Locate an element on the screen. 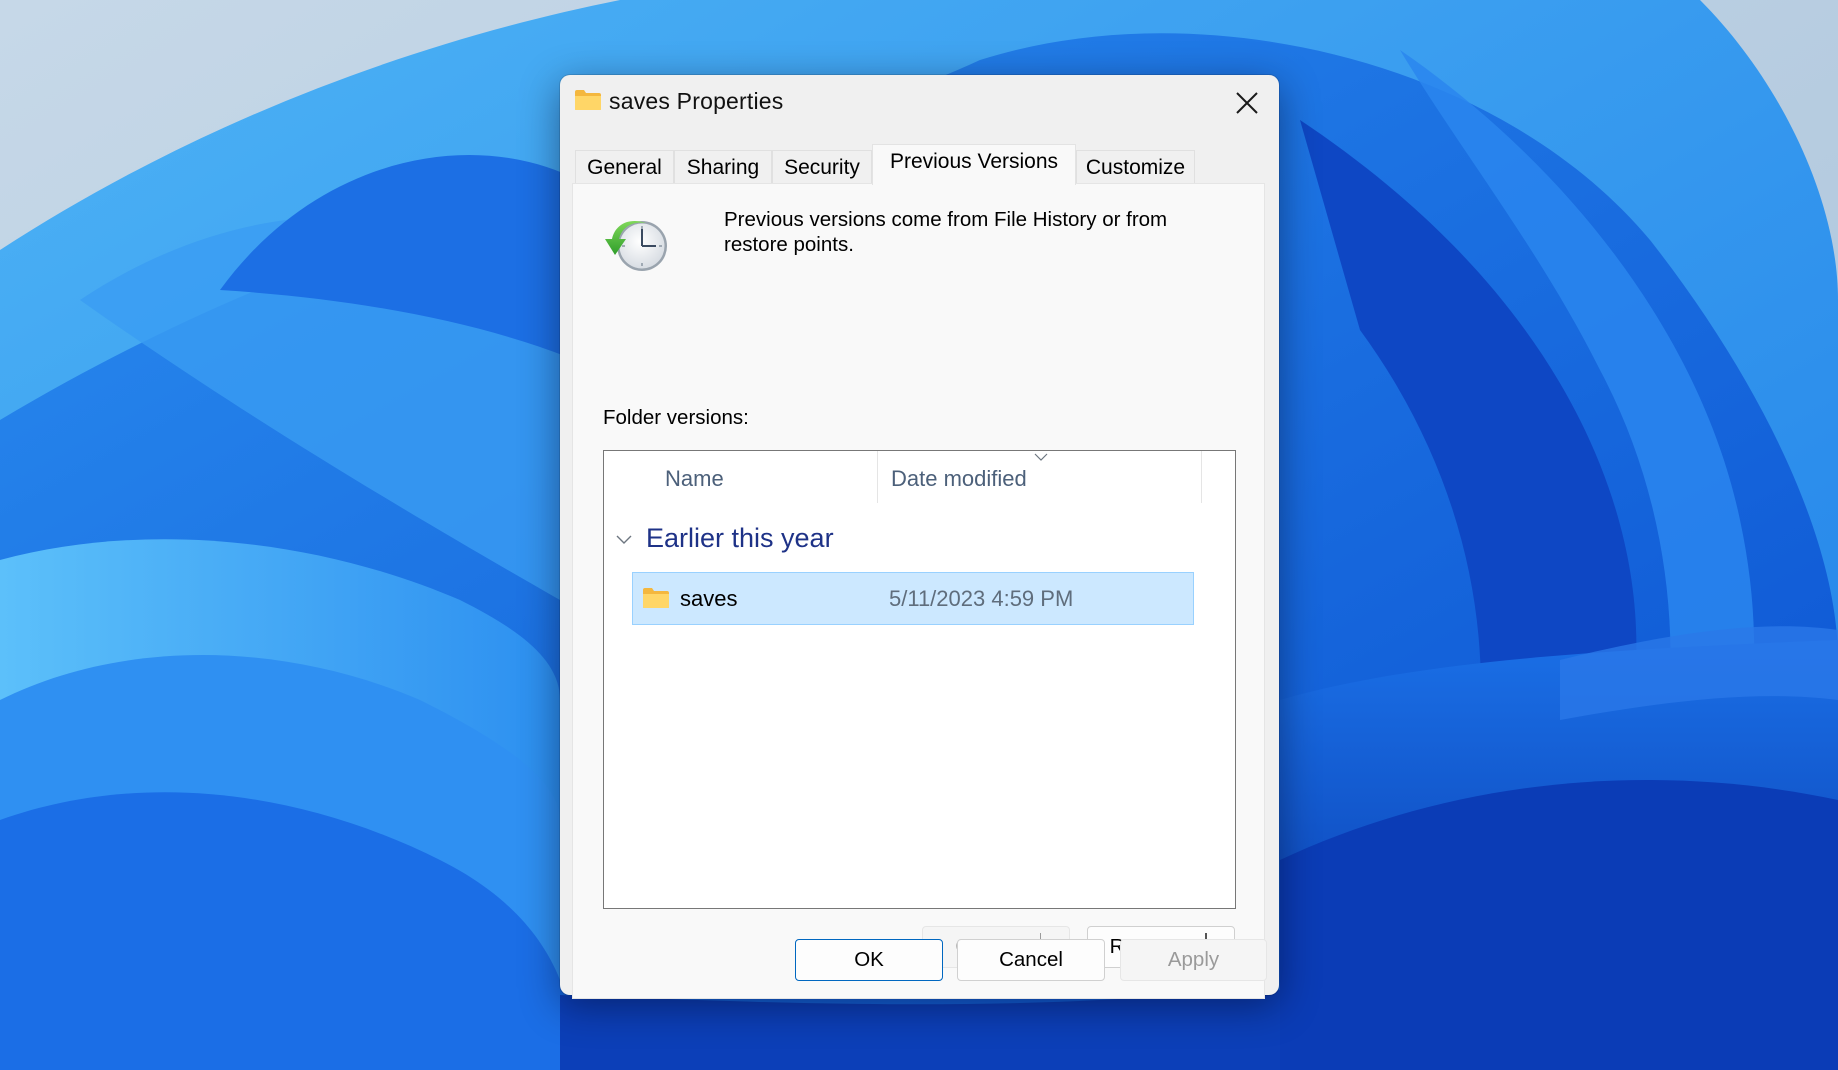 The image size is (1838, 1070). column-header-date-modified: Date modified is located at coordinates (959, 477).